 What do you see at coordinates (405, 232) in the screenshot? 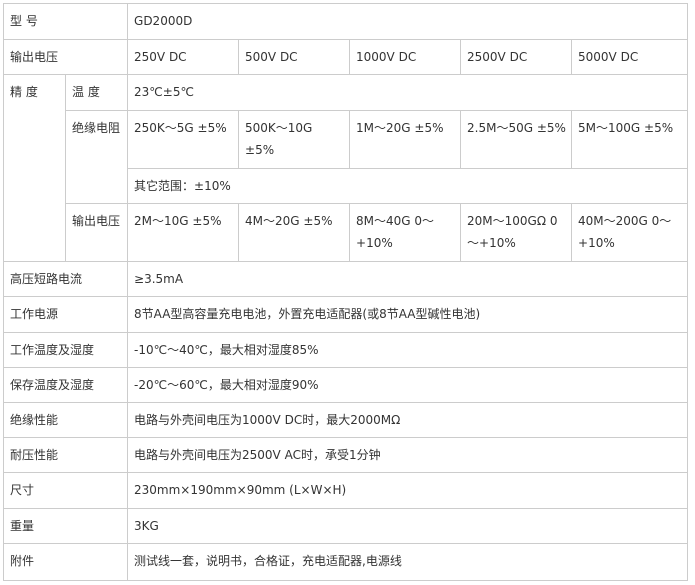
I see `accuracy-output-voltage-value: 8M～40G 0～+10%` at bounding box center [405, 232].